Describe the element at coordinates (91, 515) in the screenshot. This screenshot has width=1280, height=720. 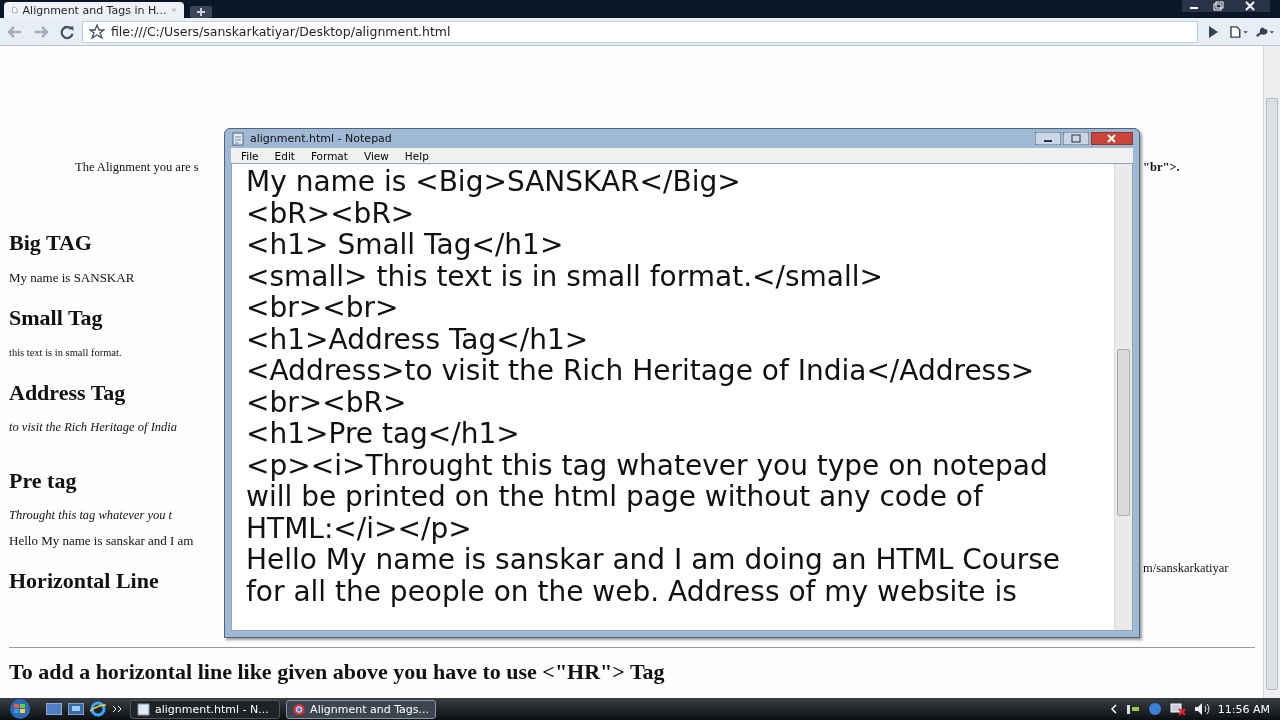
I see `page-text: Throught this tag whatever you t` at that location.